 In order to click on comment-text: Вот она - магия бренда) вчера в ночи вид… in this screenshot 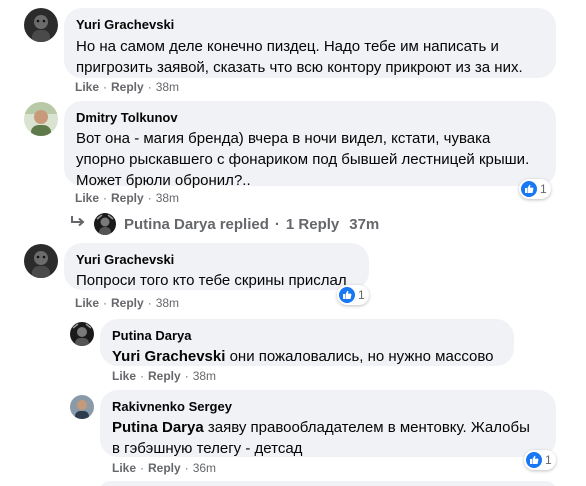, I will do `click(303, 159)`.